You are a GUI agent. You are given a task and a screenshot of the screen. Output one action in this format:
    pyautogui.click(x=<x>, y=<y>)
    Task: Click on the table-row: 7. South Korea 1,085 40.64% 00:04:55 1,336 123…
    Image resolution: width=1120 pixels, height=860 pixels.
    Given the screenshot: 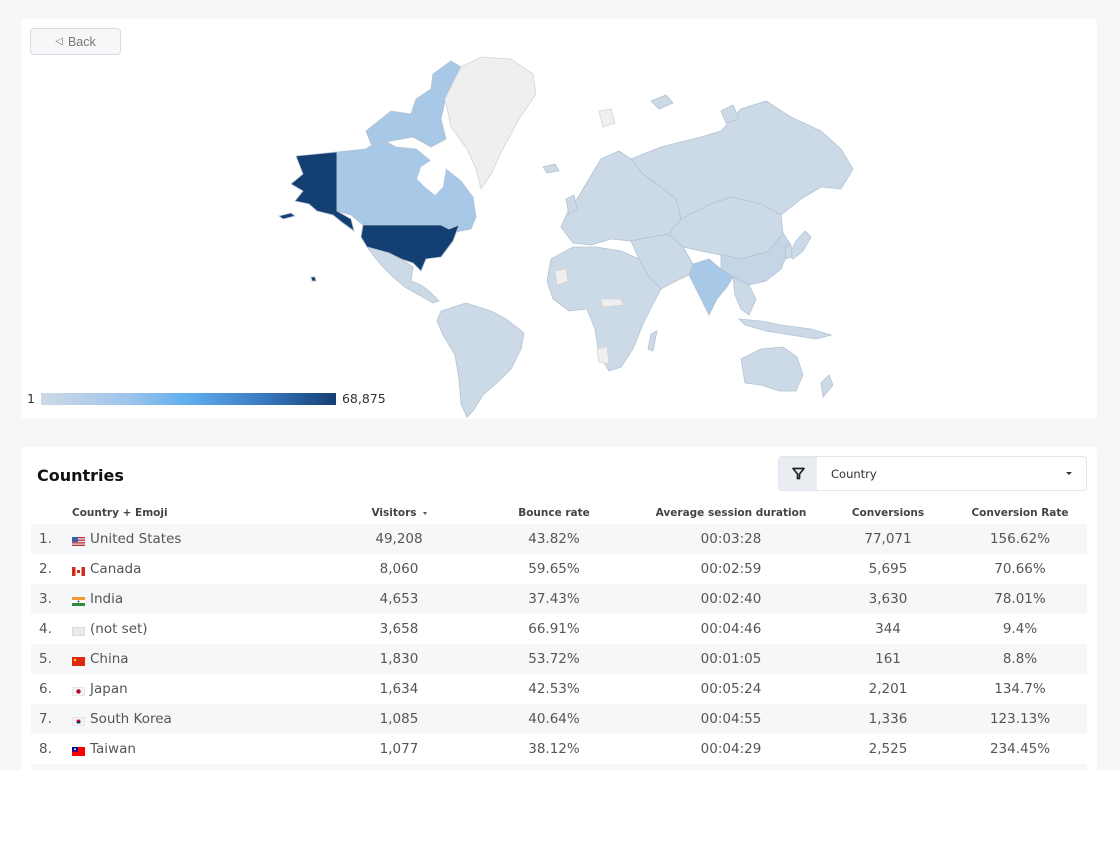 What is the action you would take?
    pyautogui.click(x=559, y=719)
    